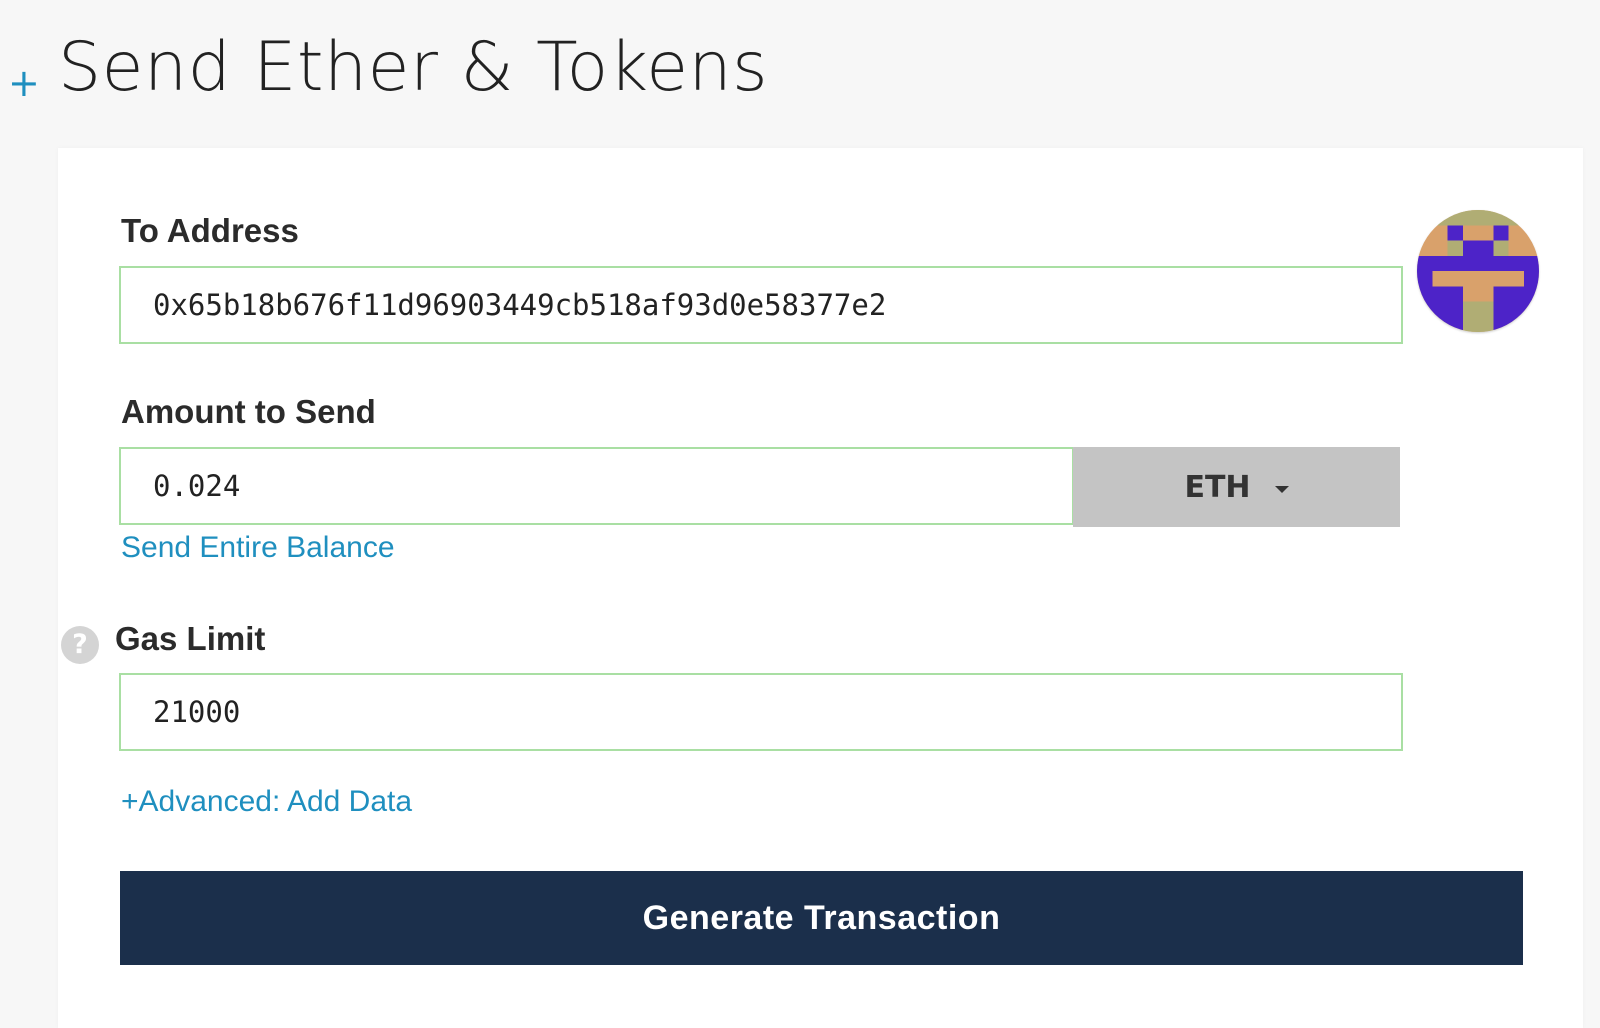 Image resolution: width=1600 pixels, height=1028 pixels. Describe the element at coordinates (80, 645) in the screenshot. I see `help-icon: ?` at that location.